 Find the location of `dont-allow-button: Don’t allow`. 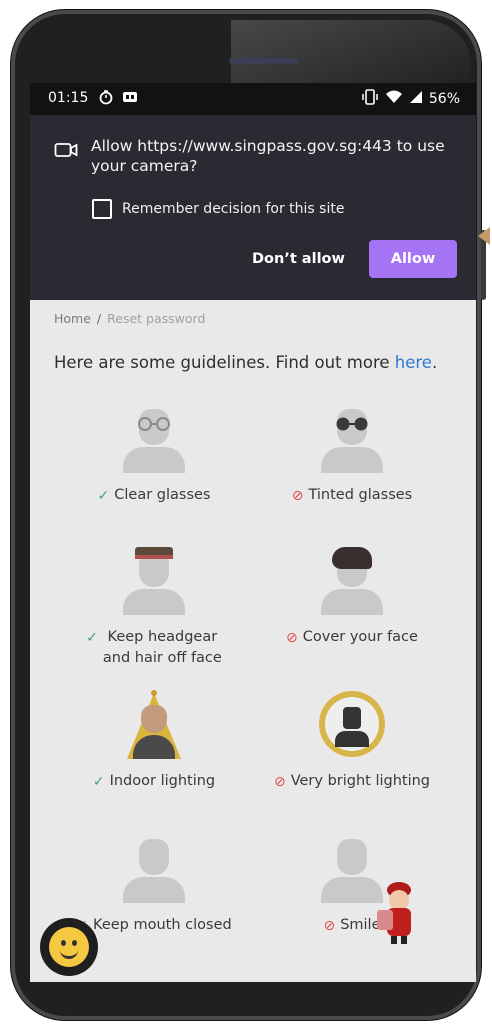

dont-allow-button: Don’t allow is located at coordinates (298, 259).